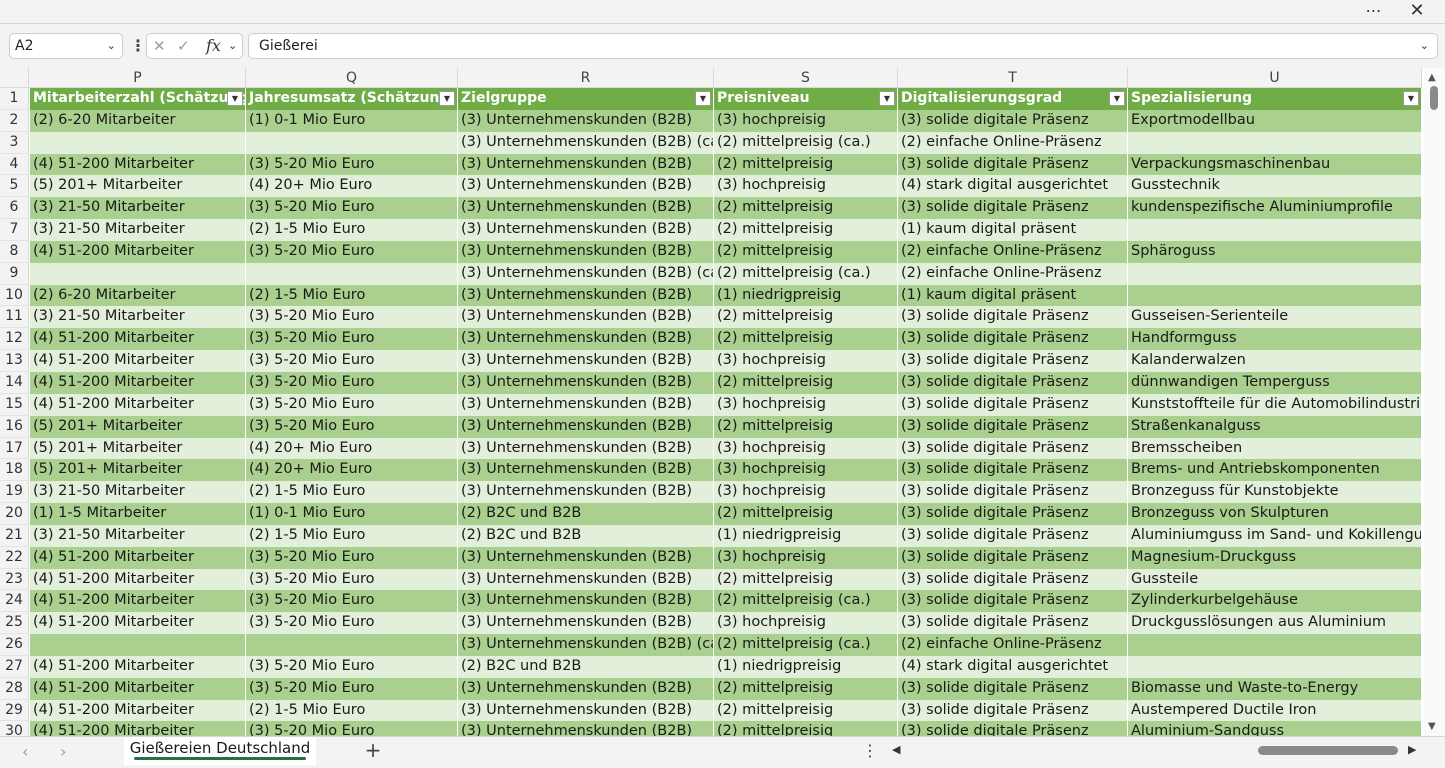 The width and height of the screenshot is (1445, 768). Describe the element at coordinates (14, 579) in the screenshot. I see `row-number: 23` at that location.